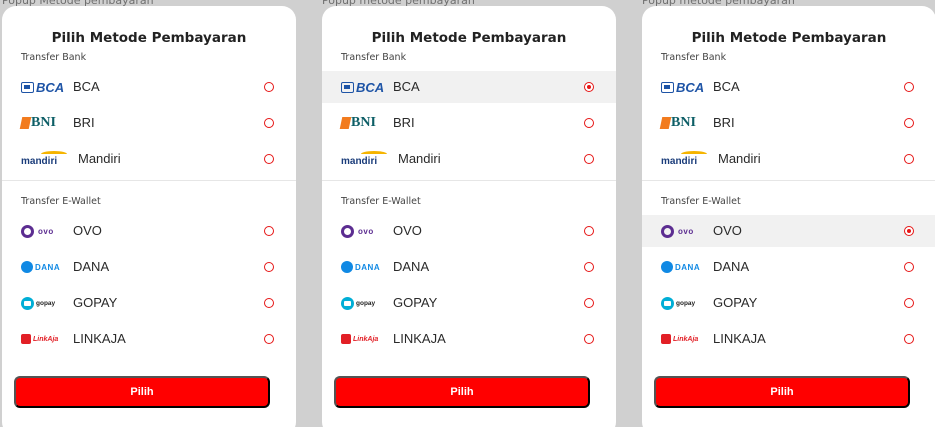 The width and height of the screenshot is (935, 427). What do you see at coordinates (149, 180) in the screenshot?
I see `section-divider` at bounding box center [149, 180].